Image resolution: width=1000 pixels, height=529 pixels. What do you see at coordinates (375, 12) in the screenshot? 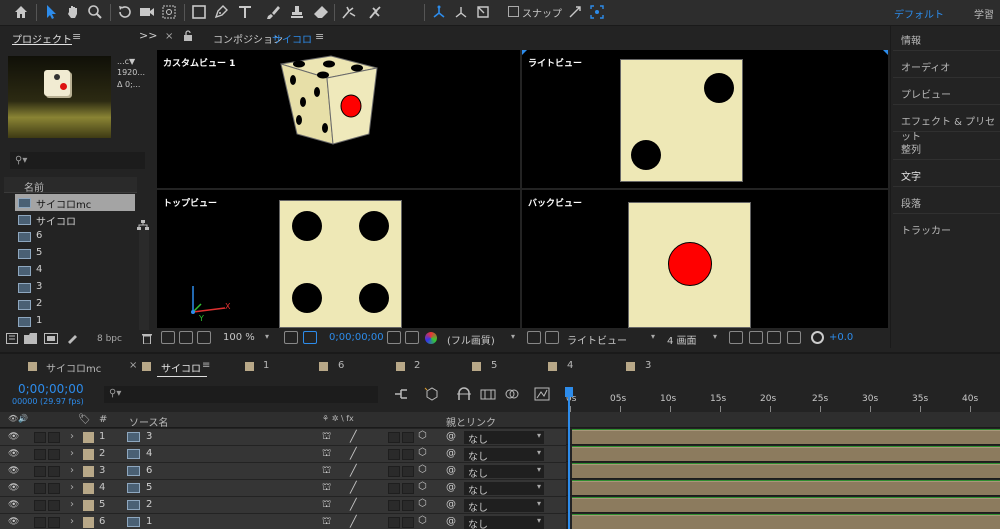
I see `puppet-tool-icon` at bounding box center [375, 12].